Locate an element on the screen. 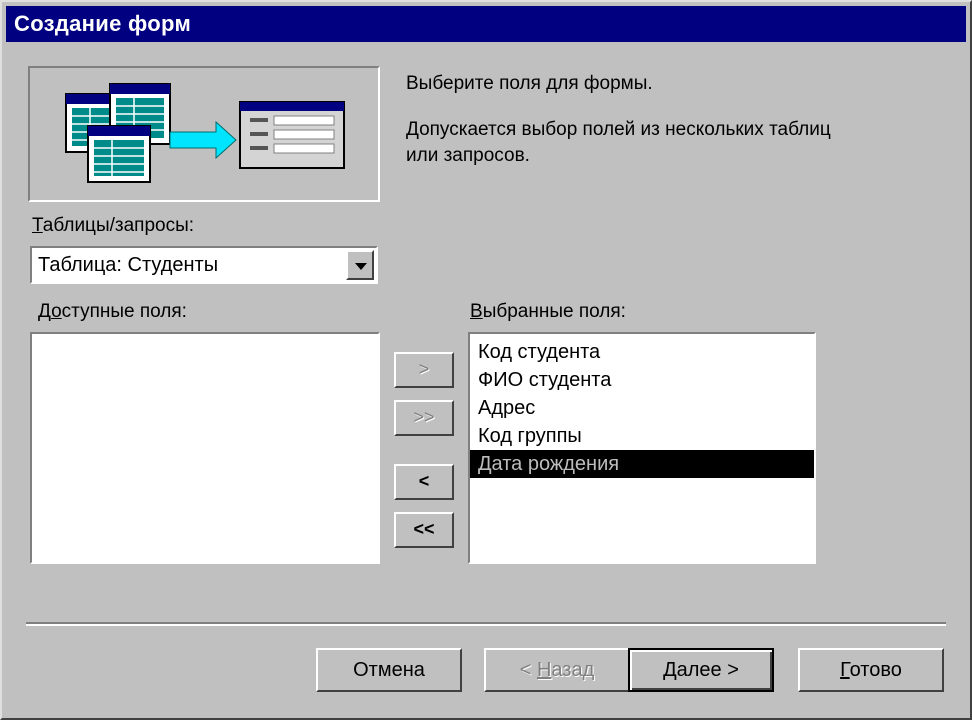  add-field-button: > is located at coordinates (424, 370).